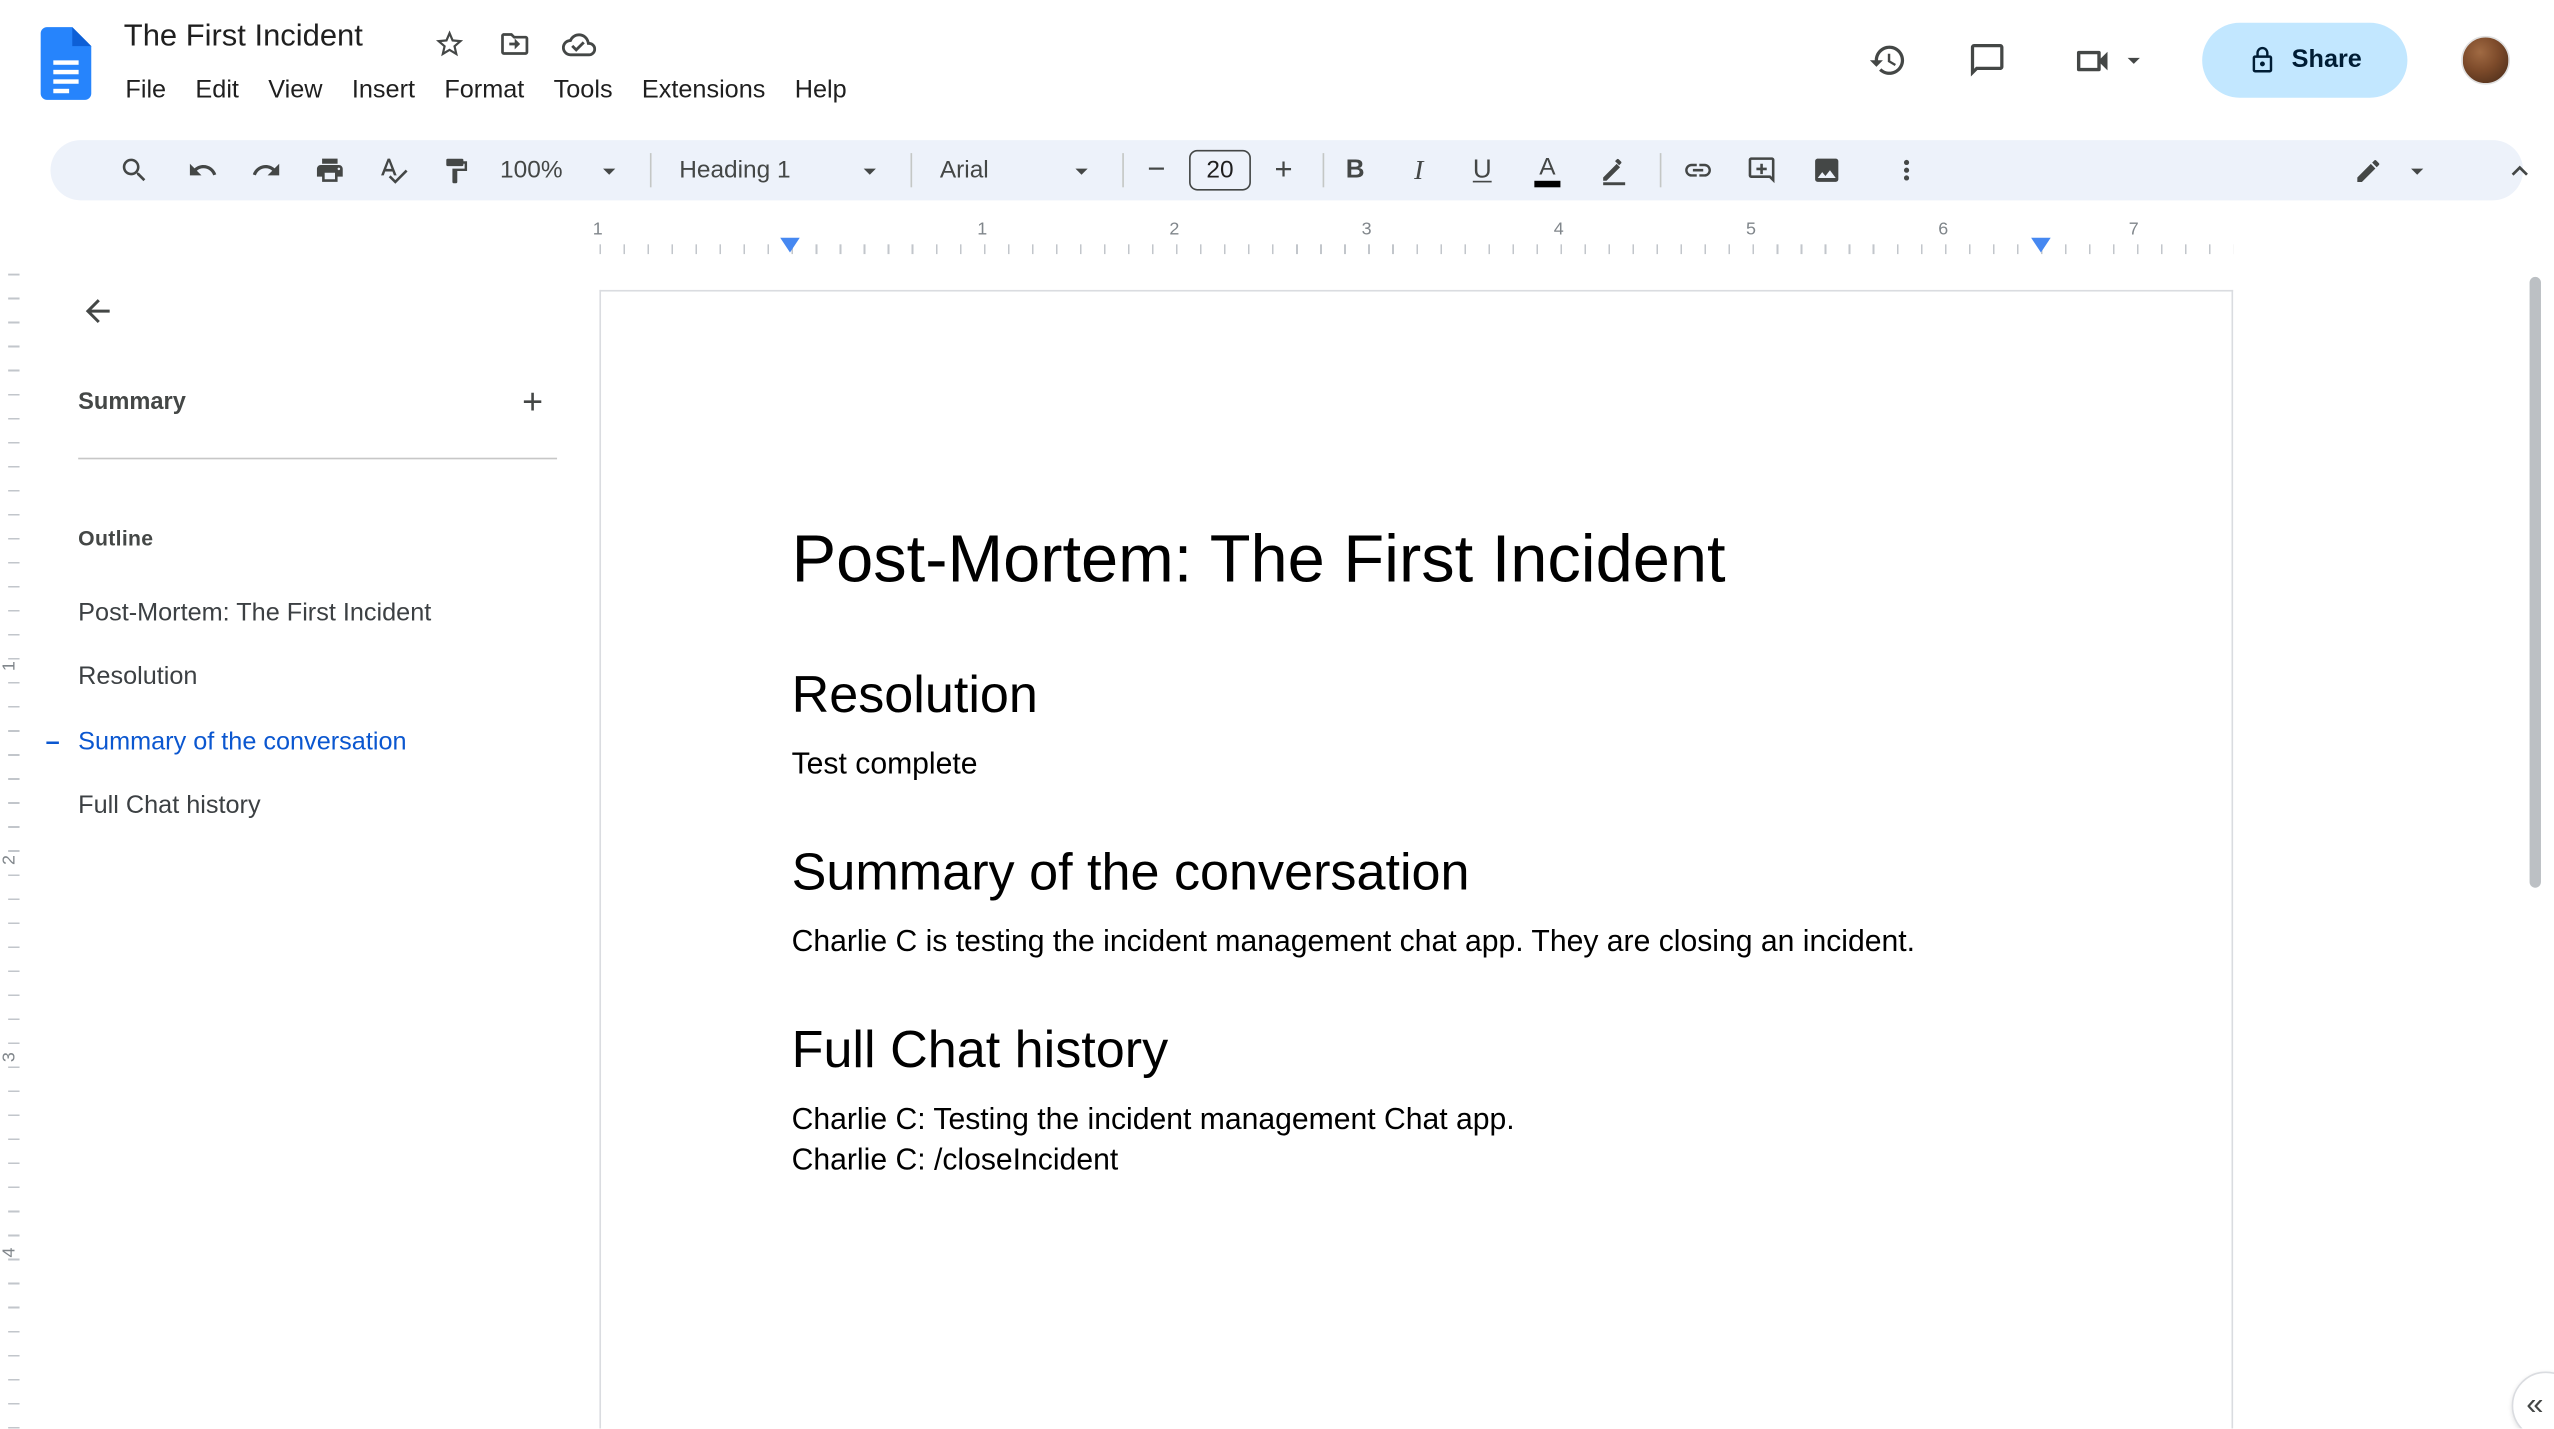  Describe the element at coordinates (2041, 245) in the screenshot. I see `right-indent-marker` at that location.